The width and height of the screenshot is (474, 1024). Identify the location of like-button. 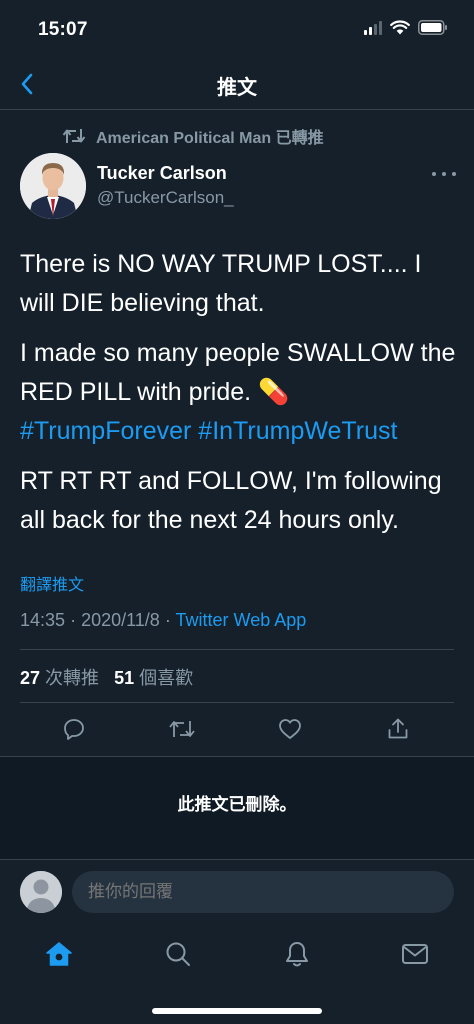
(290, 729).